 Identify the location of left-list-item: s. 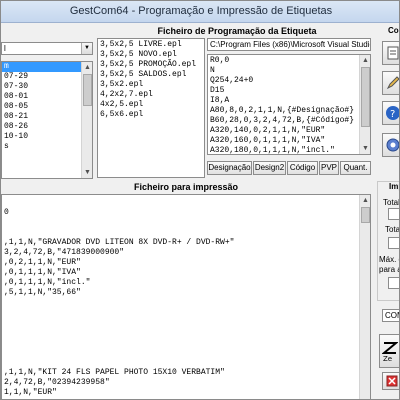
(47, 147).